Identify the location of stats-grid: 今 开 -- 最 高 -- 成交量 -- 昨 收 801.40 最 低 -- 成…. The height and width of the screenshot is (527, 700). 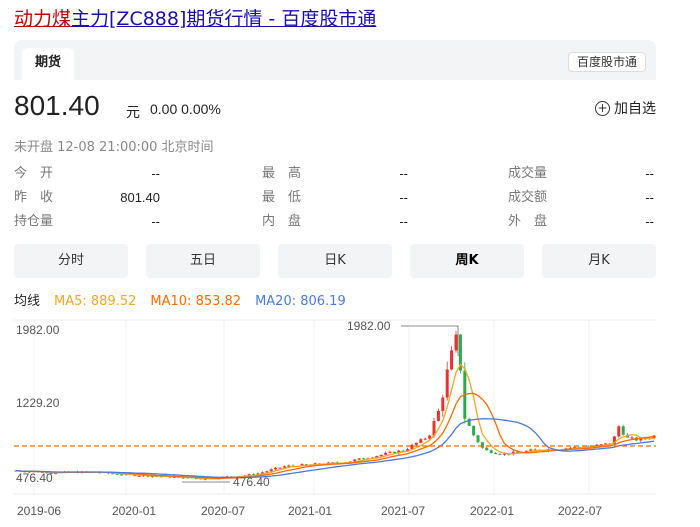
(335, 198).